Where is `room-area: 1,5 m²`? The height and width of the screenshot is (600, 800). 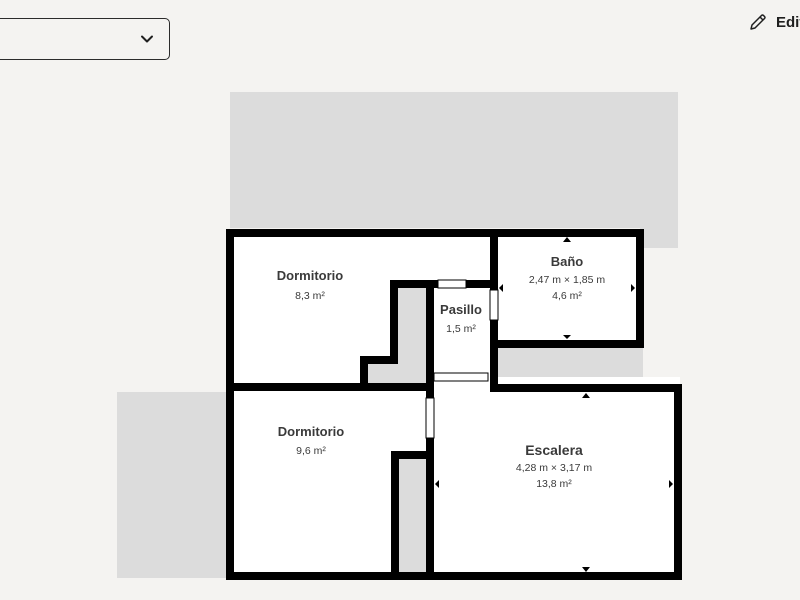 room-area: 1,5 m² is located at coordinates (461, 329).